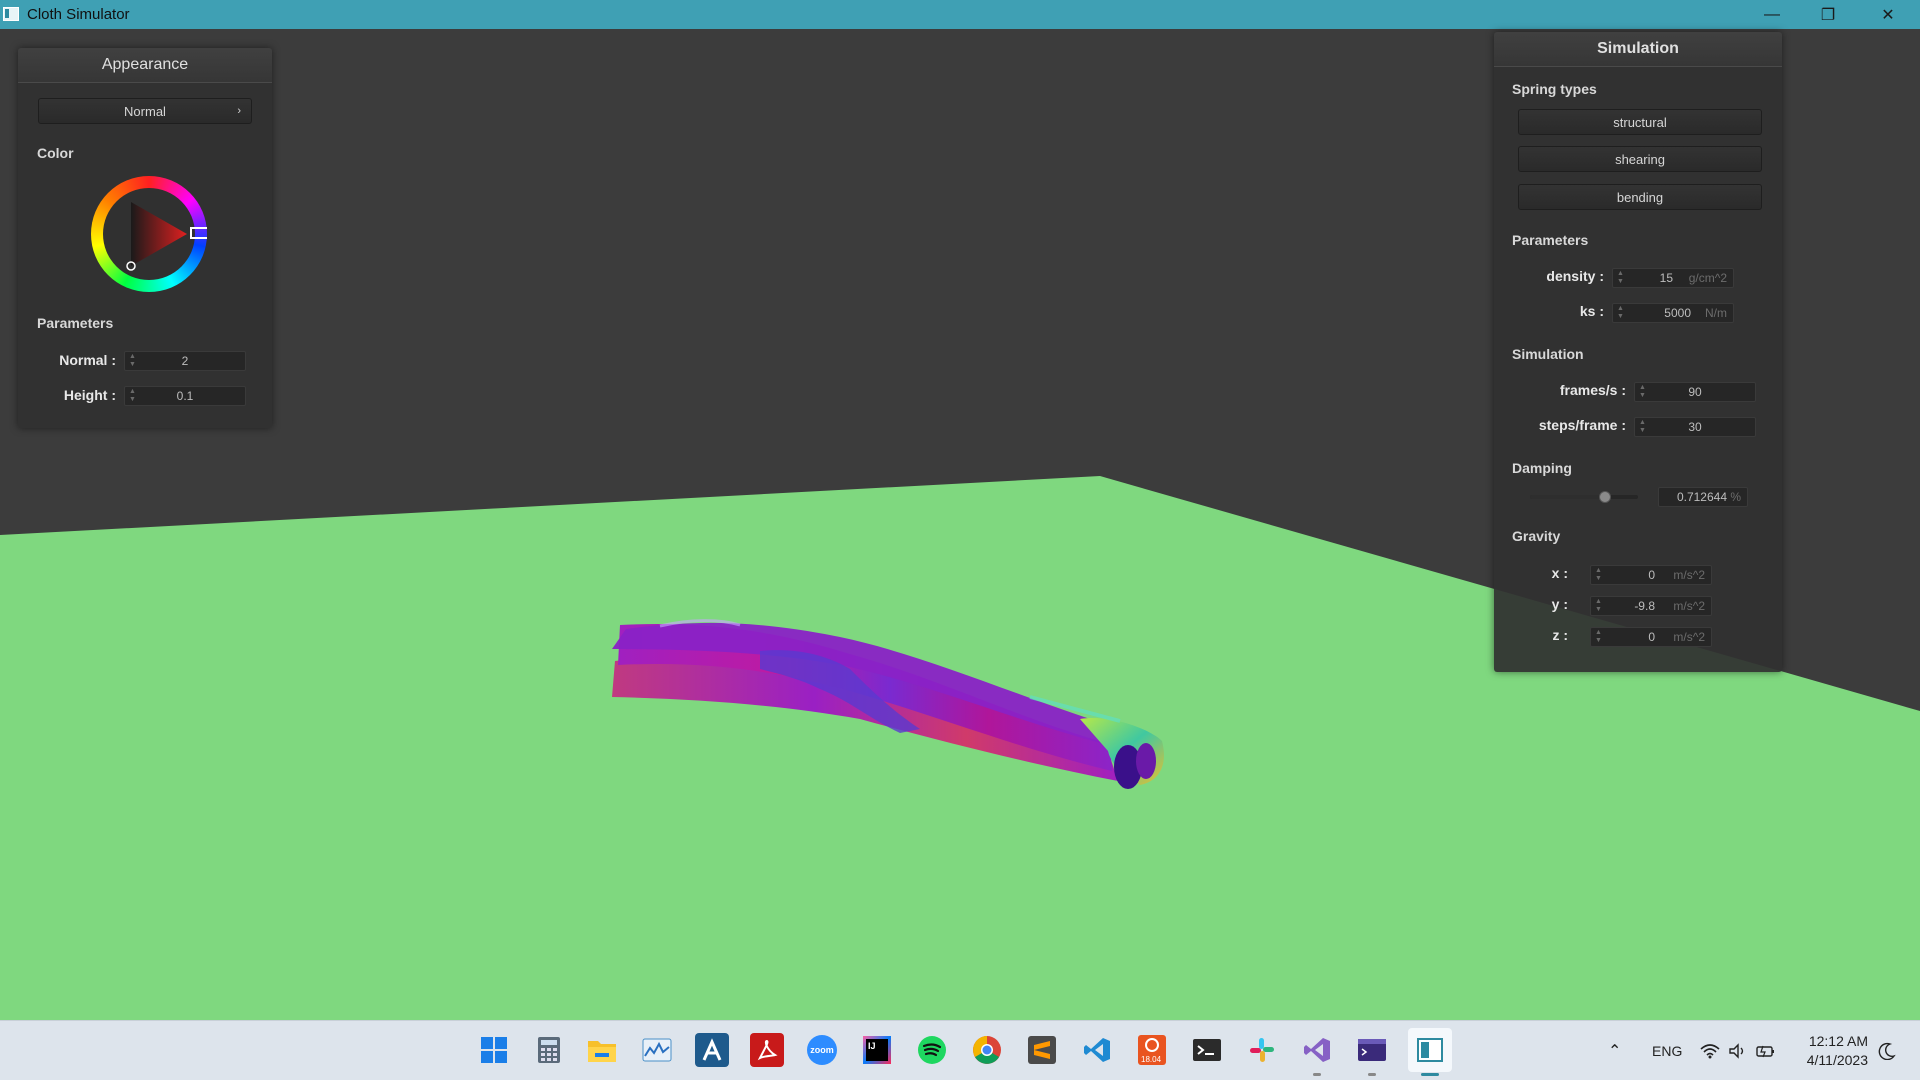 The image size is (1920, 1080). Describe the element at coordinates (1666, 278) in the screenshot. I see `density-value: 15` at that location.